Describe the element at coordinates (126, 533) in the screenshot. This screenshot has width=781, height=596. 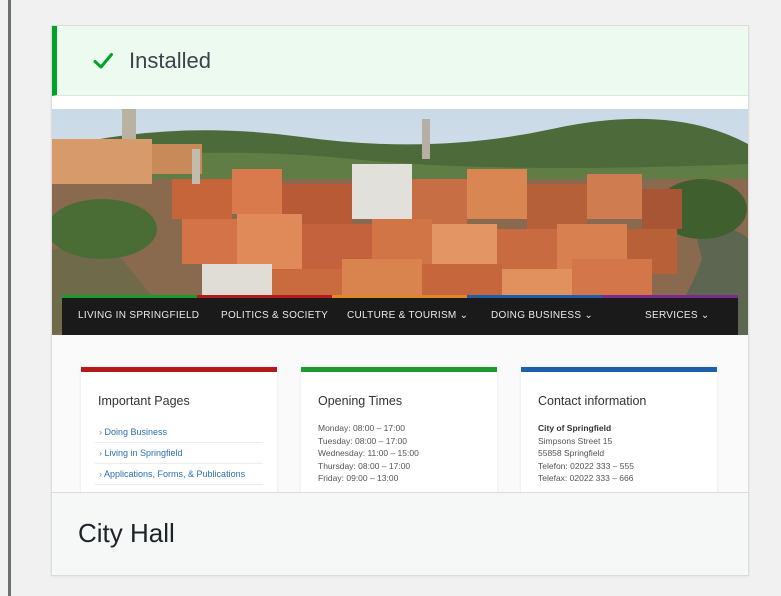
I see `theme-name: City Hall` at that location.